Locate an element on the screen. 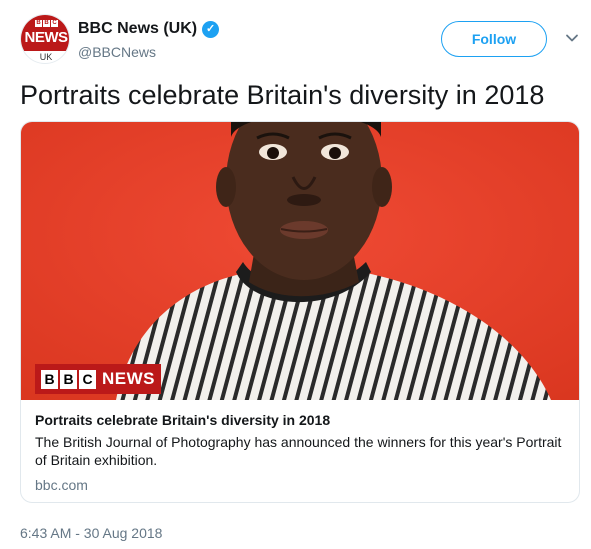 The width and height of the screenshot is (591, 549). avatar-bbc-letter: C is located at coordinates (54, 23).